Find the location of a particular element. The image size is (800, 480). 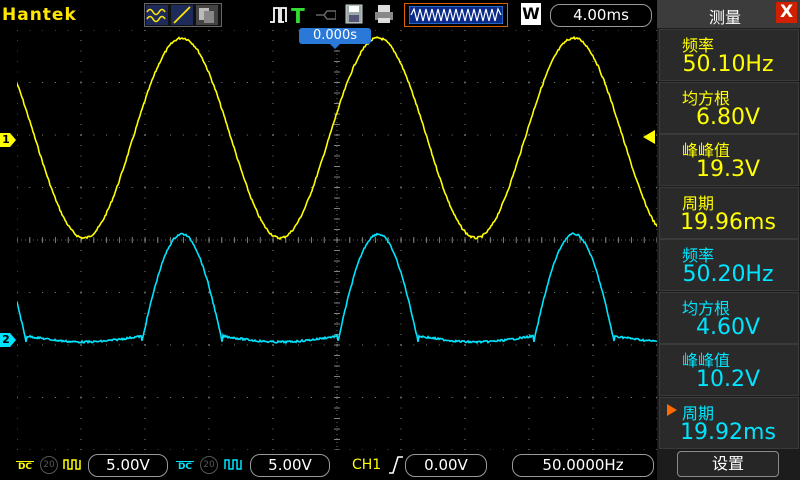

print-icon is located at coordinates (384, 14).